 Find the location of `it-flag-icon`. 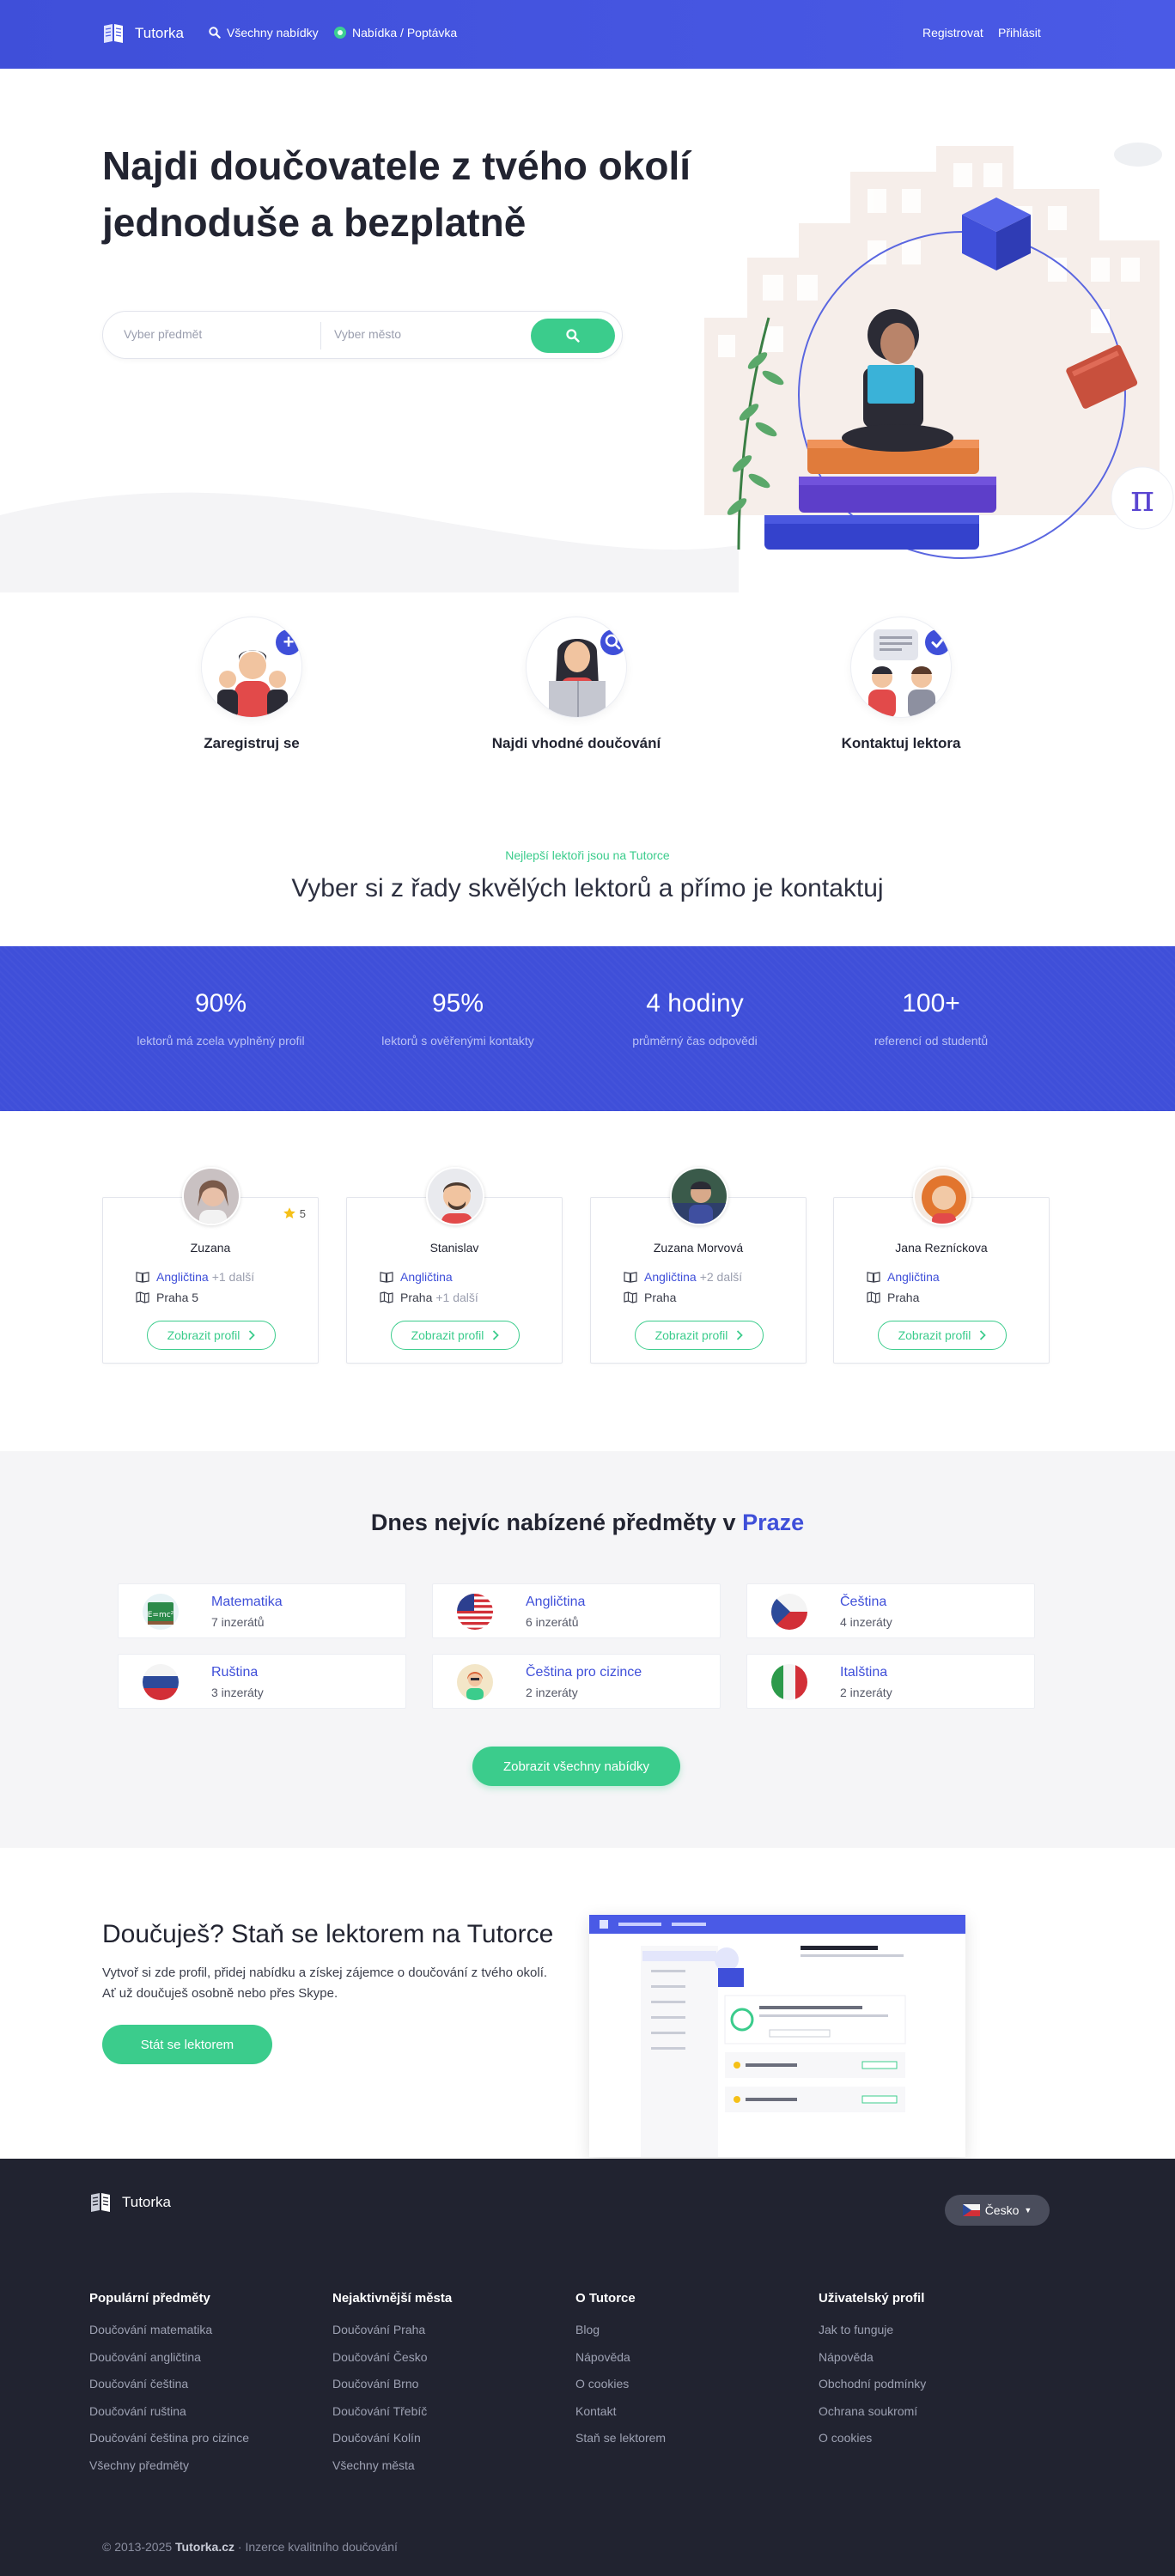

it-flag-icon is located at coordinates (789, 1682).